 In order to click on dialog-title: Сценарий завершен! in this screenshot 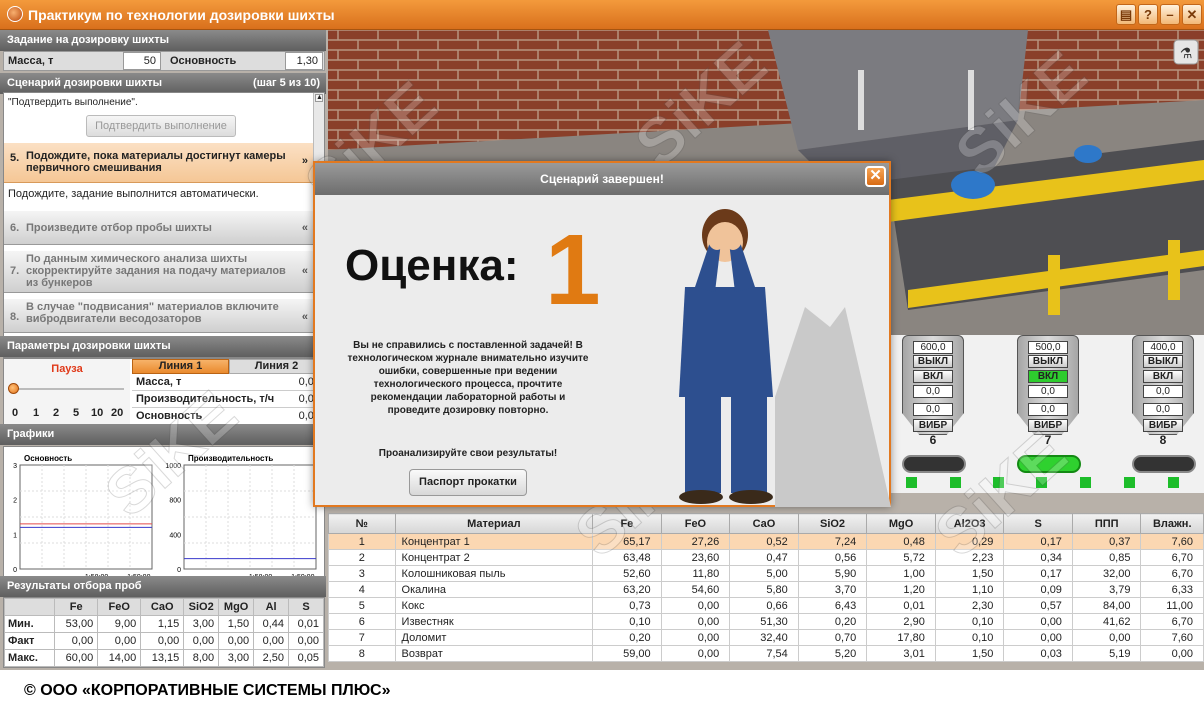, I will do `click(602, 179)`.